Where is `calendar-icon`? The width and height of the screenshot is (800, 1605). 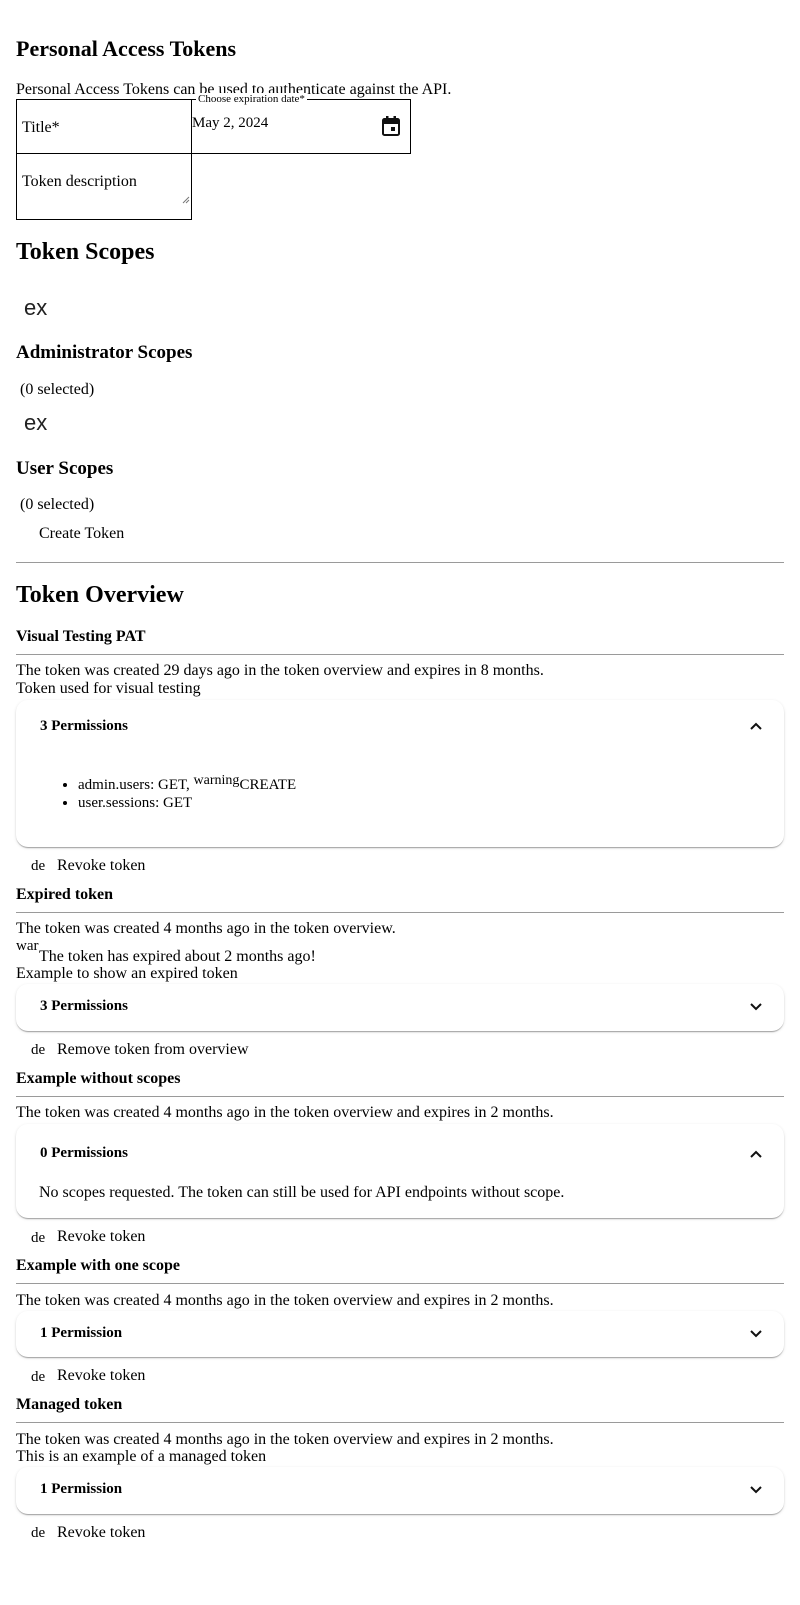 calendar-icon is located at coordinates (391, 126).